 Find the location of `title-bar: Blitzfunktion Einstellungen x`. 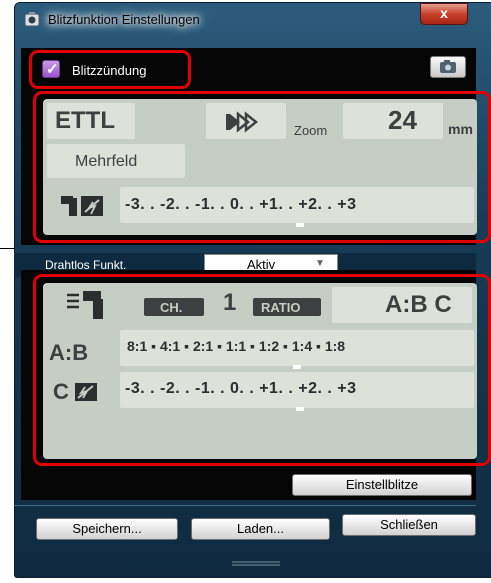

title-bar: Blitzfunktion Einstellungen x is located at coordinates (253, 18).